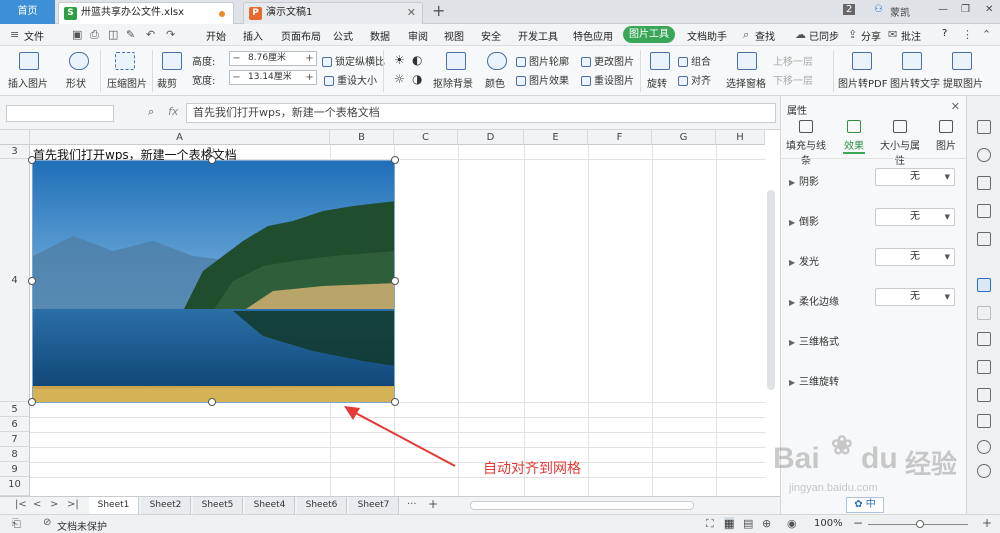  Describe the element at coordinates (814, 380) in the screenshot. I see `3d-rotation-row: ▶ 三维旋转` at that location.